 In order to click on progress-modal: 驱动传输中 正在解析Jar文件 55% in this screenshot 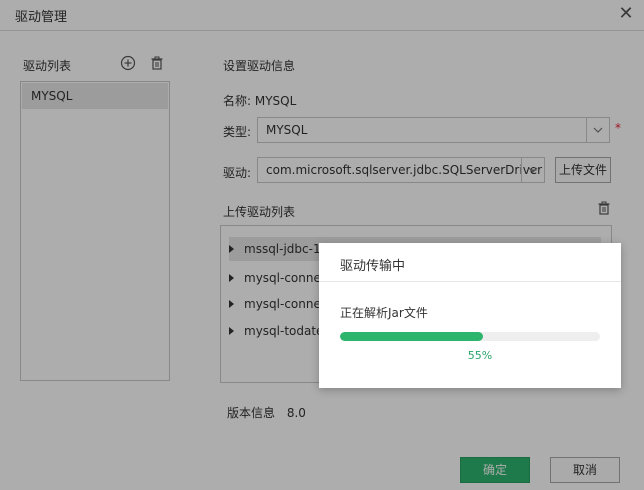, I will do `click(470, 315)`.